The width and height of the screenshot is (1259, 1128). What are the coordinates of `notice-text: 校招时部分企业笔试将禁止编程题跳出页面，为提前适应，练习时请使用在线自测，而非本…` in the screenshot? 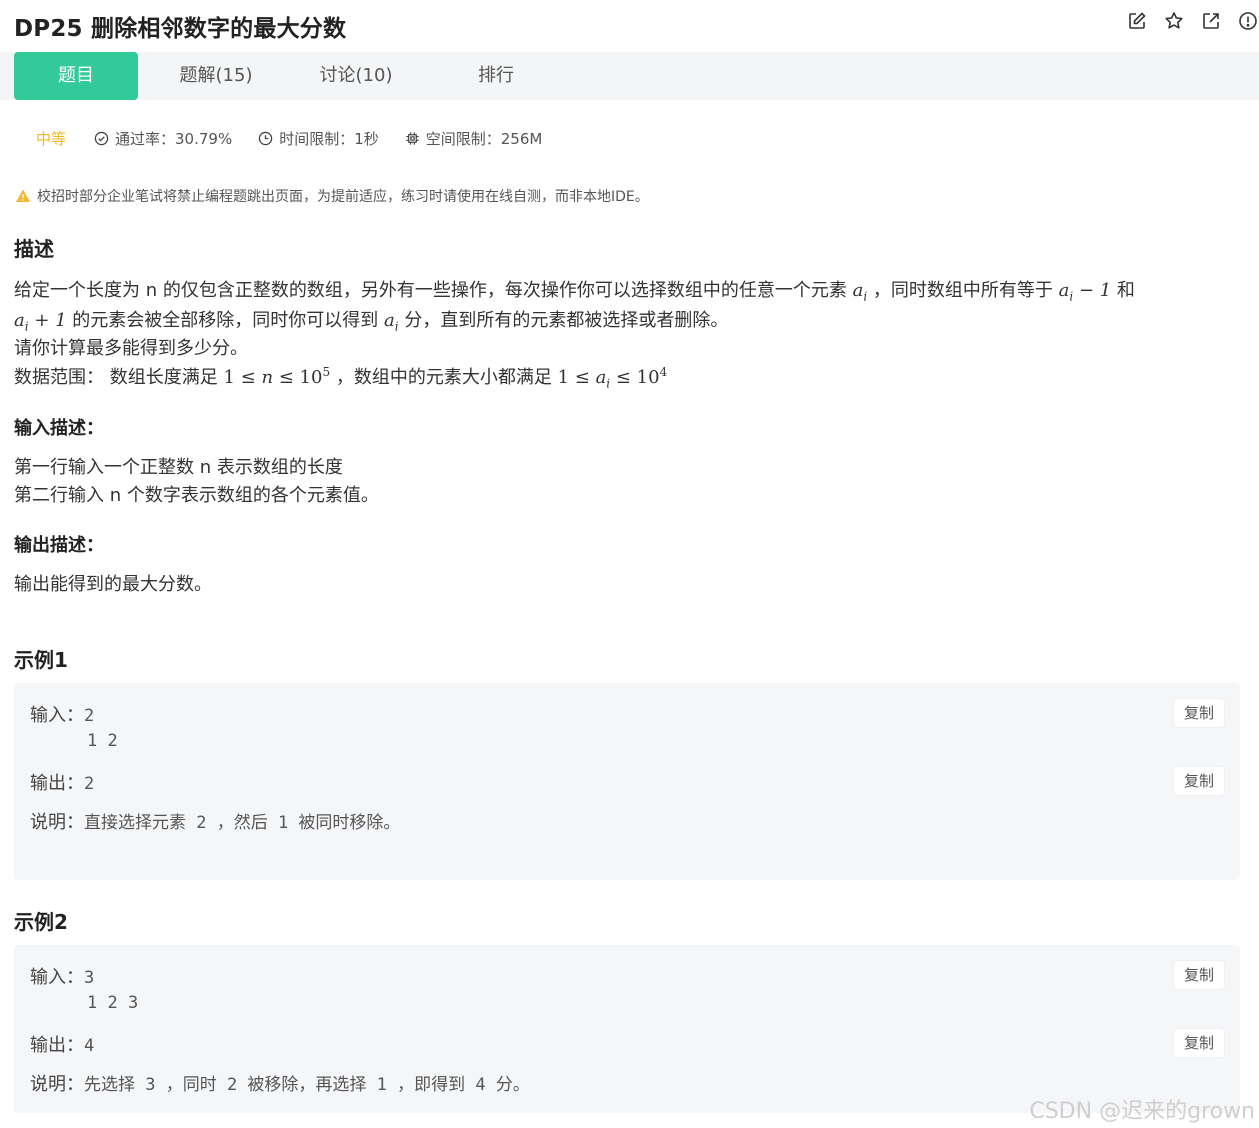 It's located at (343, 197).